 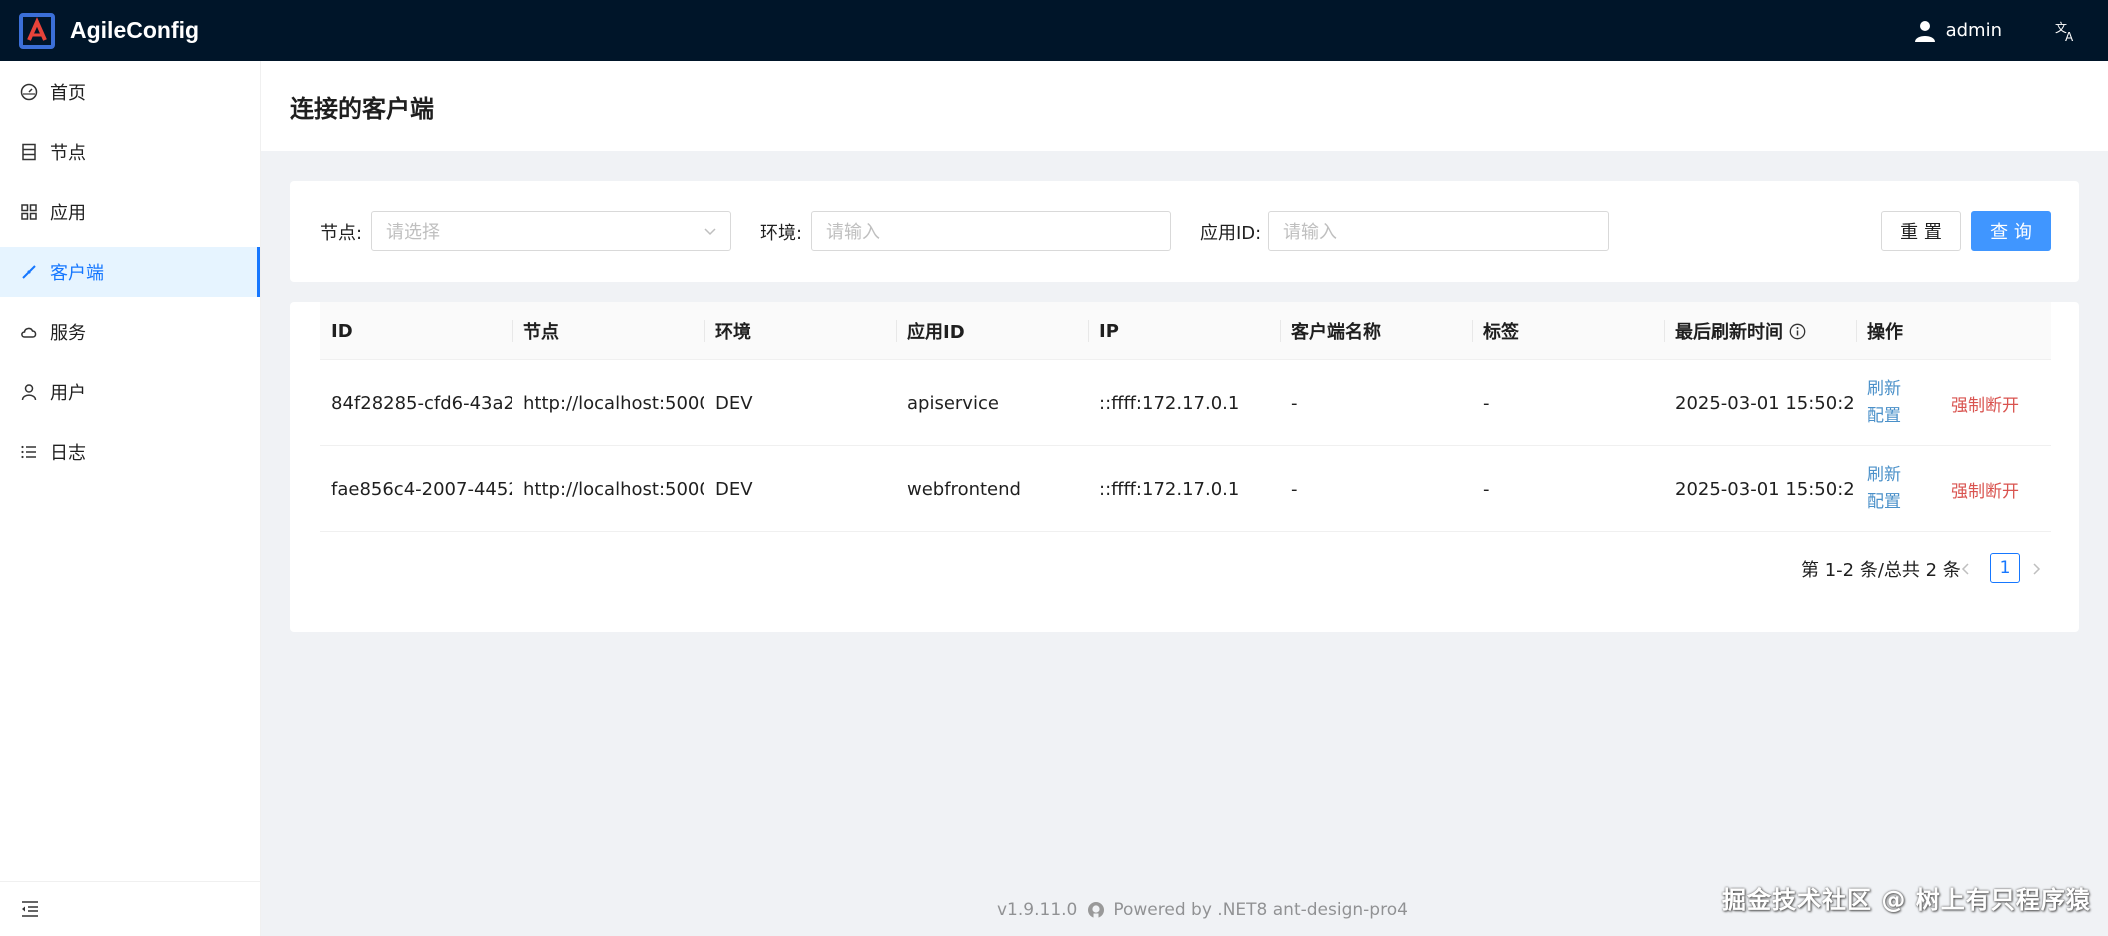 I want to click on sidebar-item-label: 客户端, so click(x=77, y=273).